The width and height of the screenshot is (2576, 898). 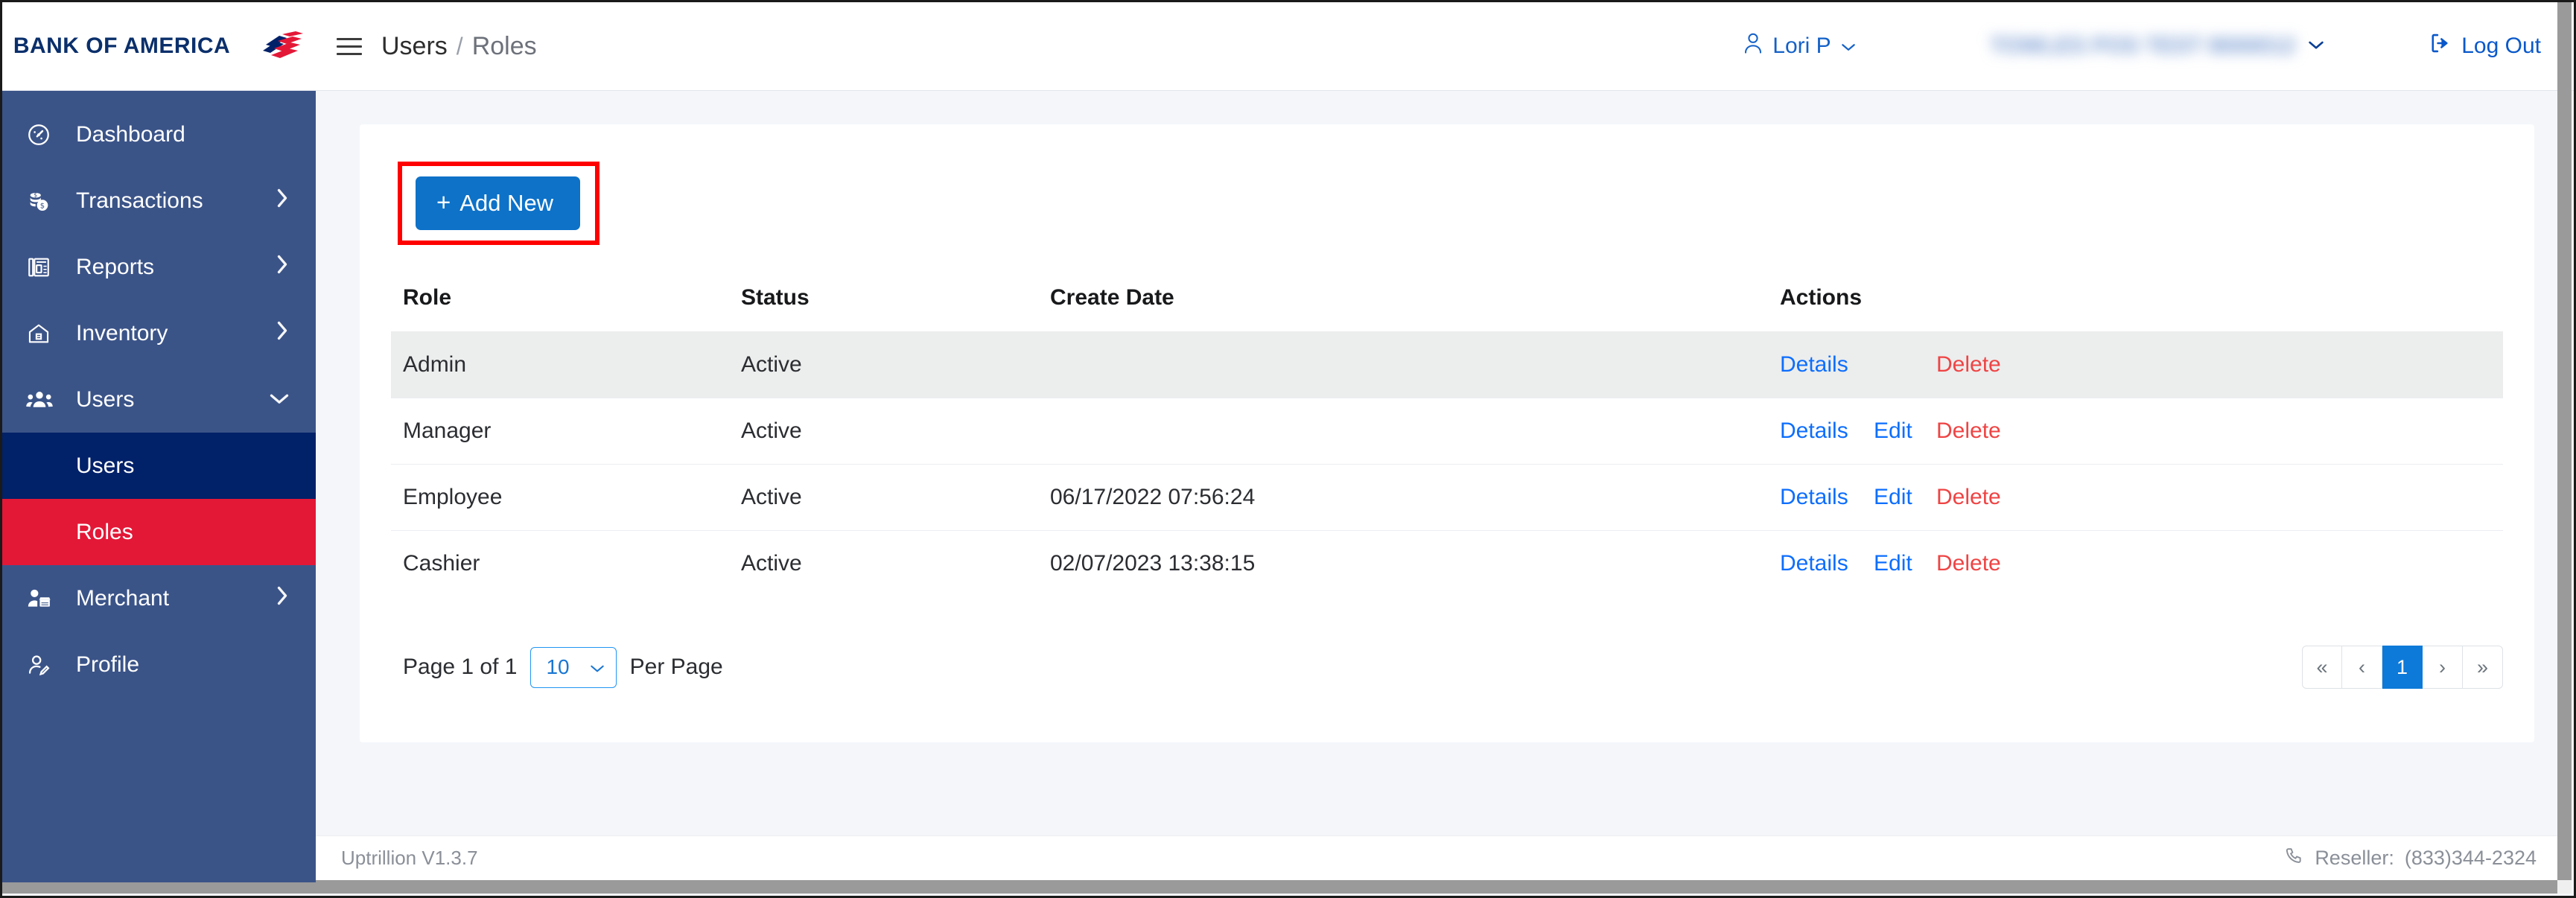 What do you see at coordinates (566, 431) in the screenshot?
I see `cell-role: Manager` at bounding box center [566, 431].